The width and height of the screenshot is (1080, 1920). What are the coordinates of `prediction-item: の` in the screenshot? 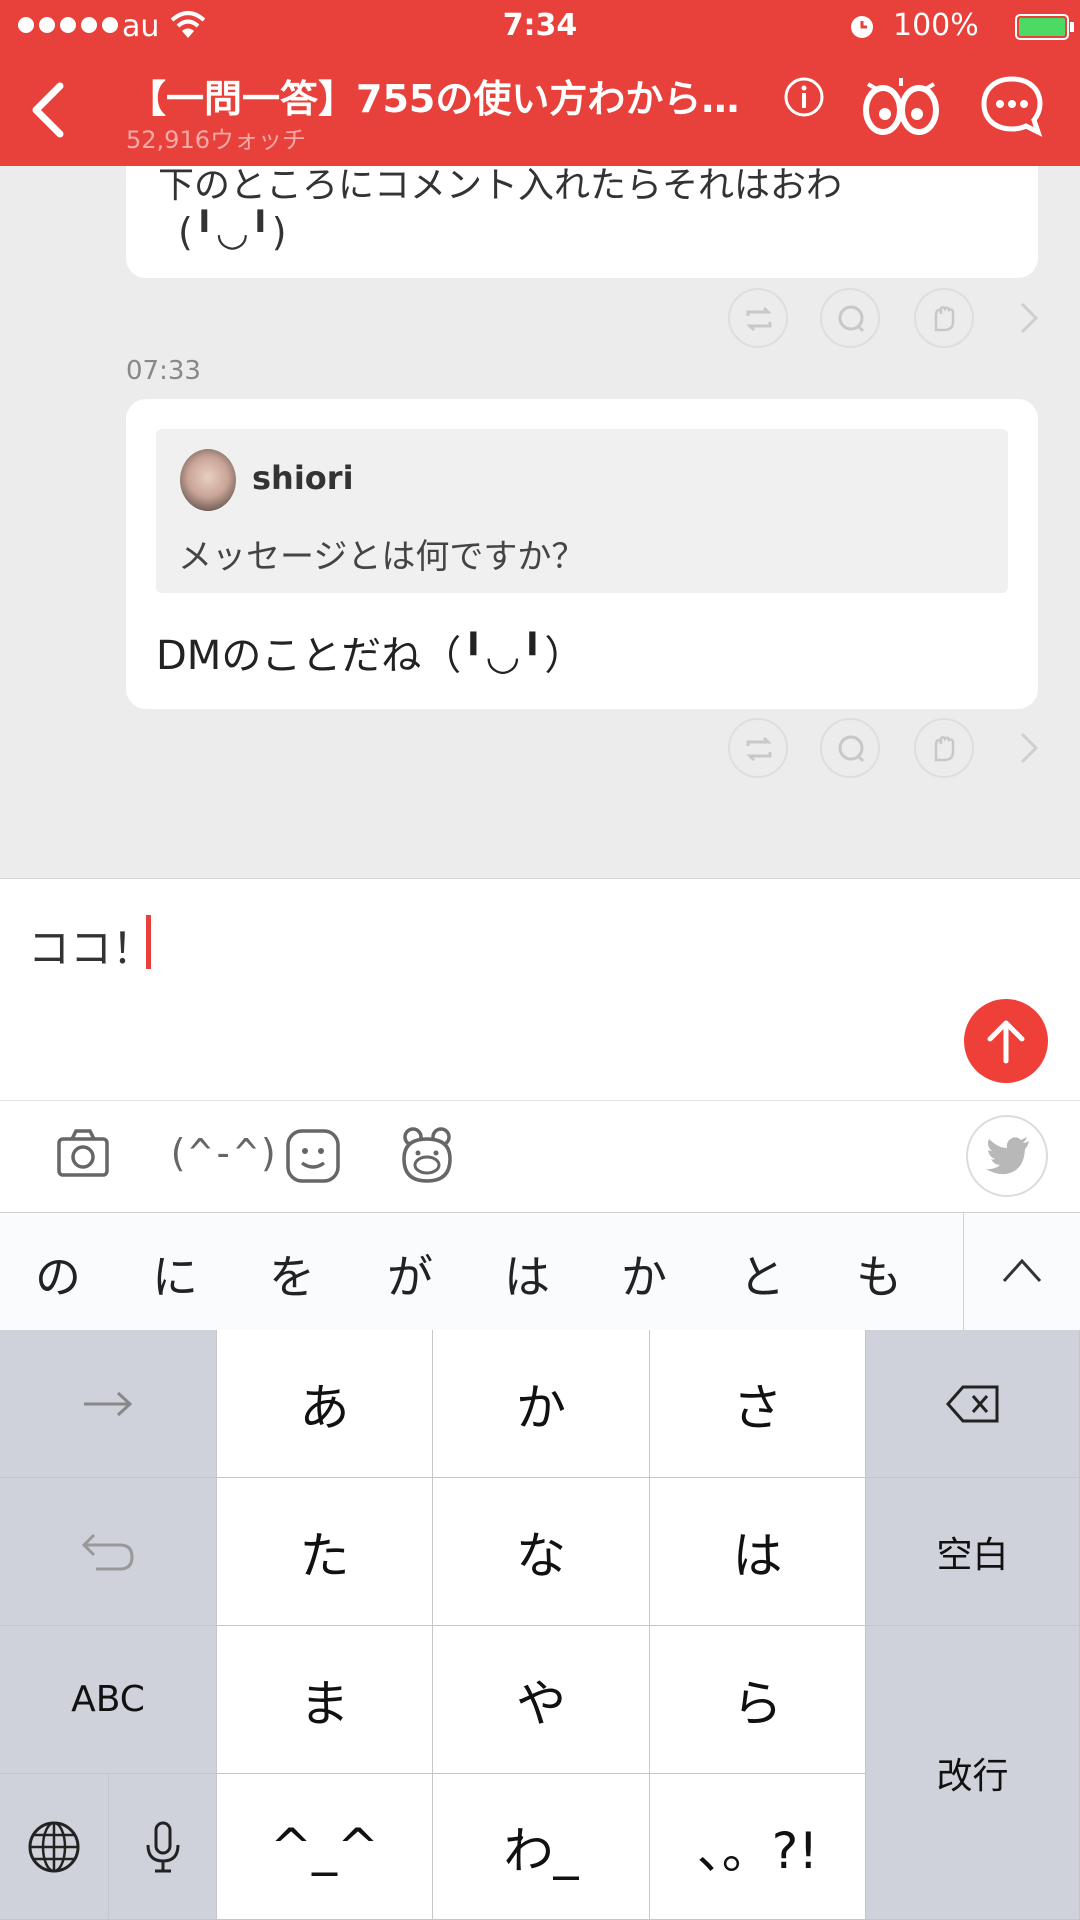 It's located at (58, 1274).